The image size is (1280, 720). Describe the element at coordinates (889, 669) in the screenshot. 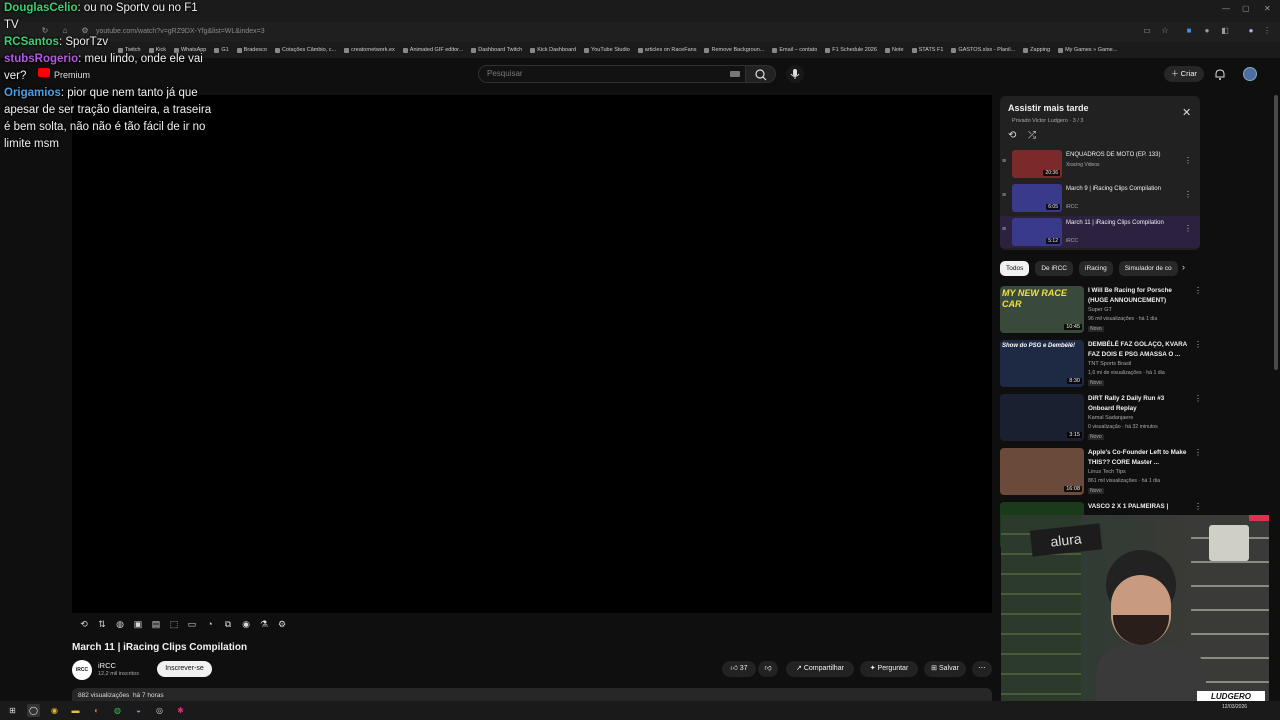

I see `ask-button: ✦ Perguntar` at that location.